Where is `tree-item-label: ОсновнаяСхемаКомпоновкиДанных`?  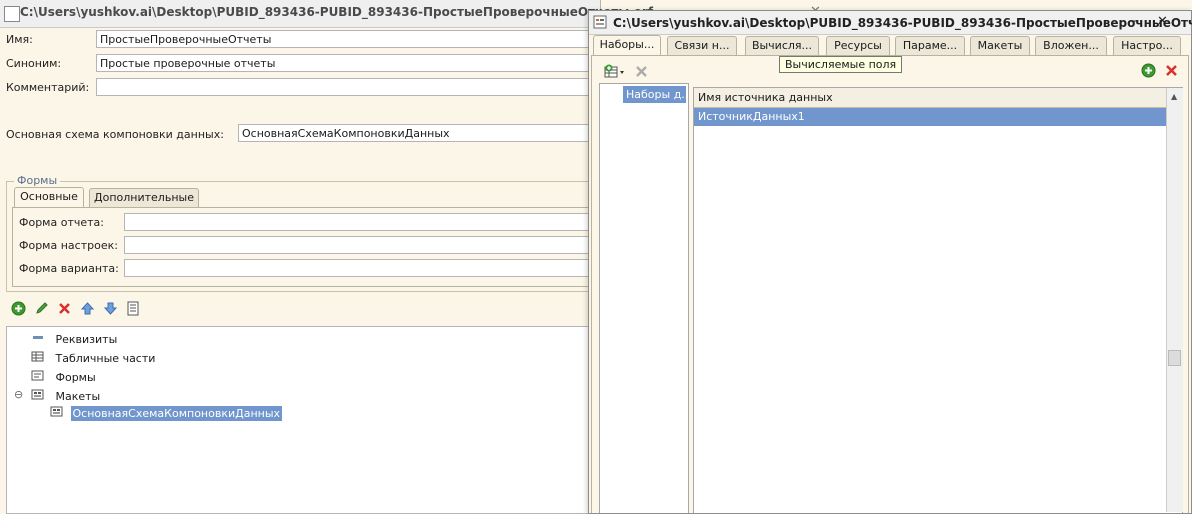
tree-item-label: ОсновнаяСхемаКомпоновкиДанных is located at coordinates (176, 413).